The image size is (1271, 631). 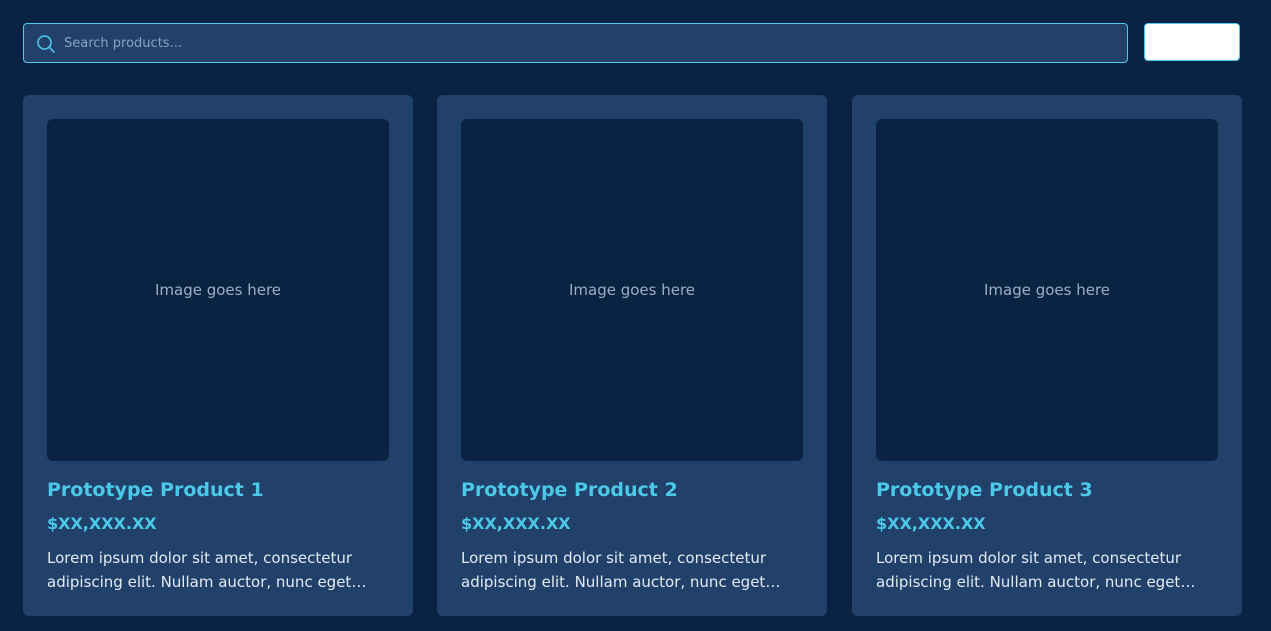 What do you see at coordinates (1192, 42) in the screenshot?
I see `action-button` at bounding box center [1192, 42].